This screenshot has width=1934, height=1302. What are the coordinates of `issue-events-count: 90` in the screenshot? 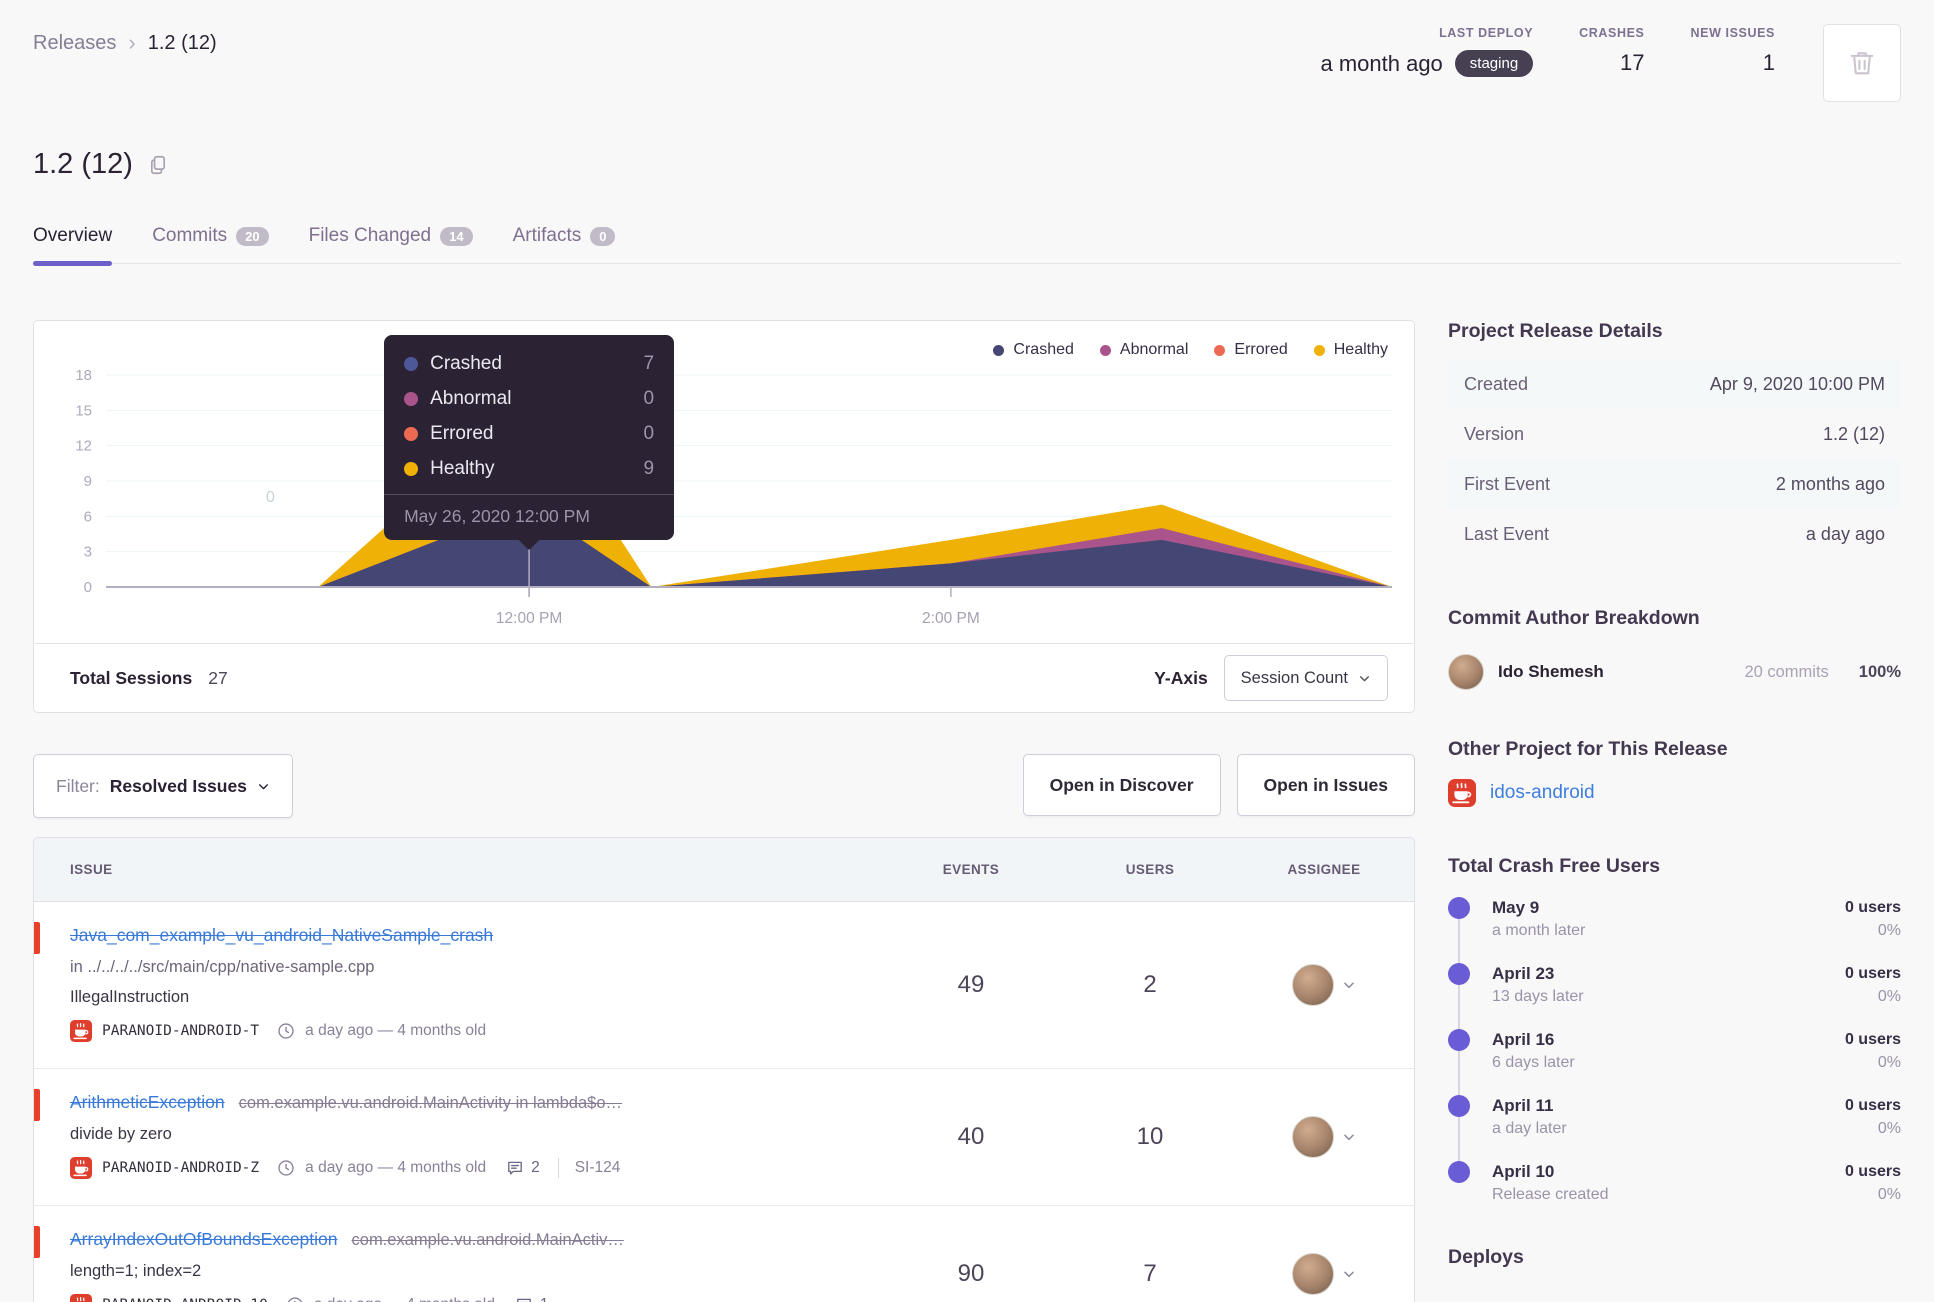 It's located at (971, 1273).